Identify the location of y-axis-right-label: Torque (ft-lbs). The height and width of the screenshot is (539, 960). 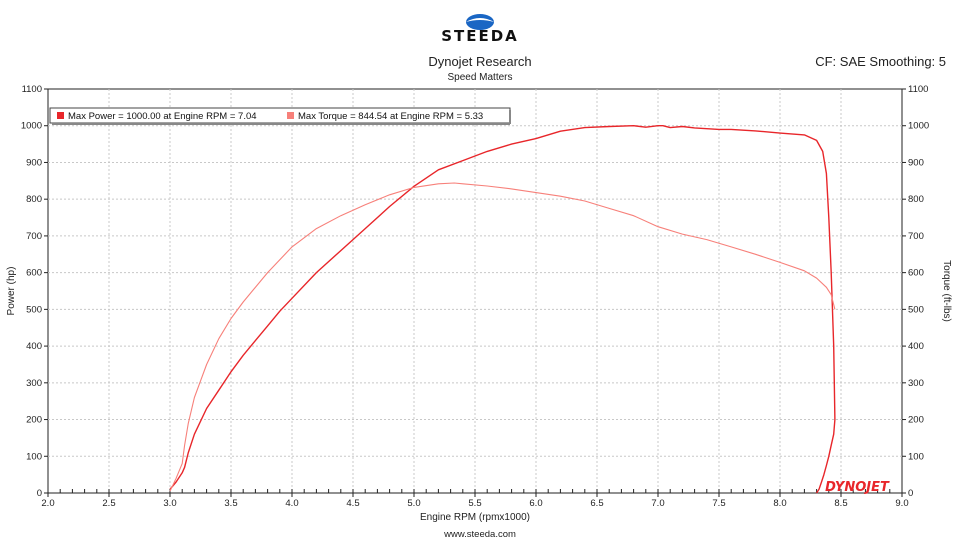
(946, 291).